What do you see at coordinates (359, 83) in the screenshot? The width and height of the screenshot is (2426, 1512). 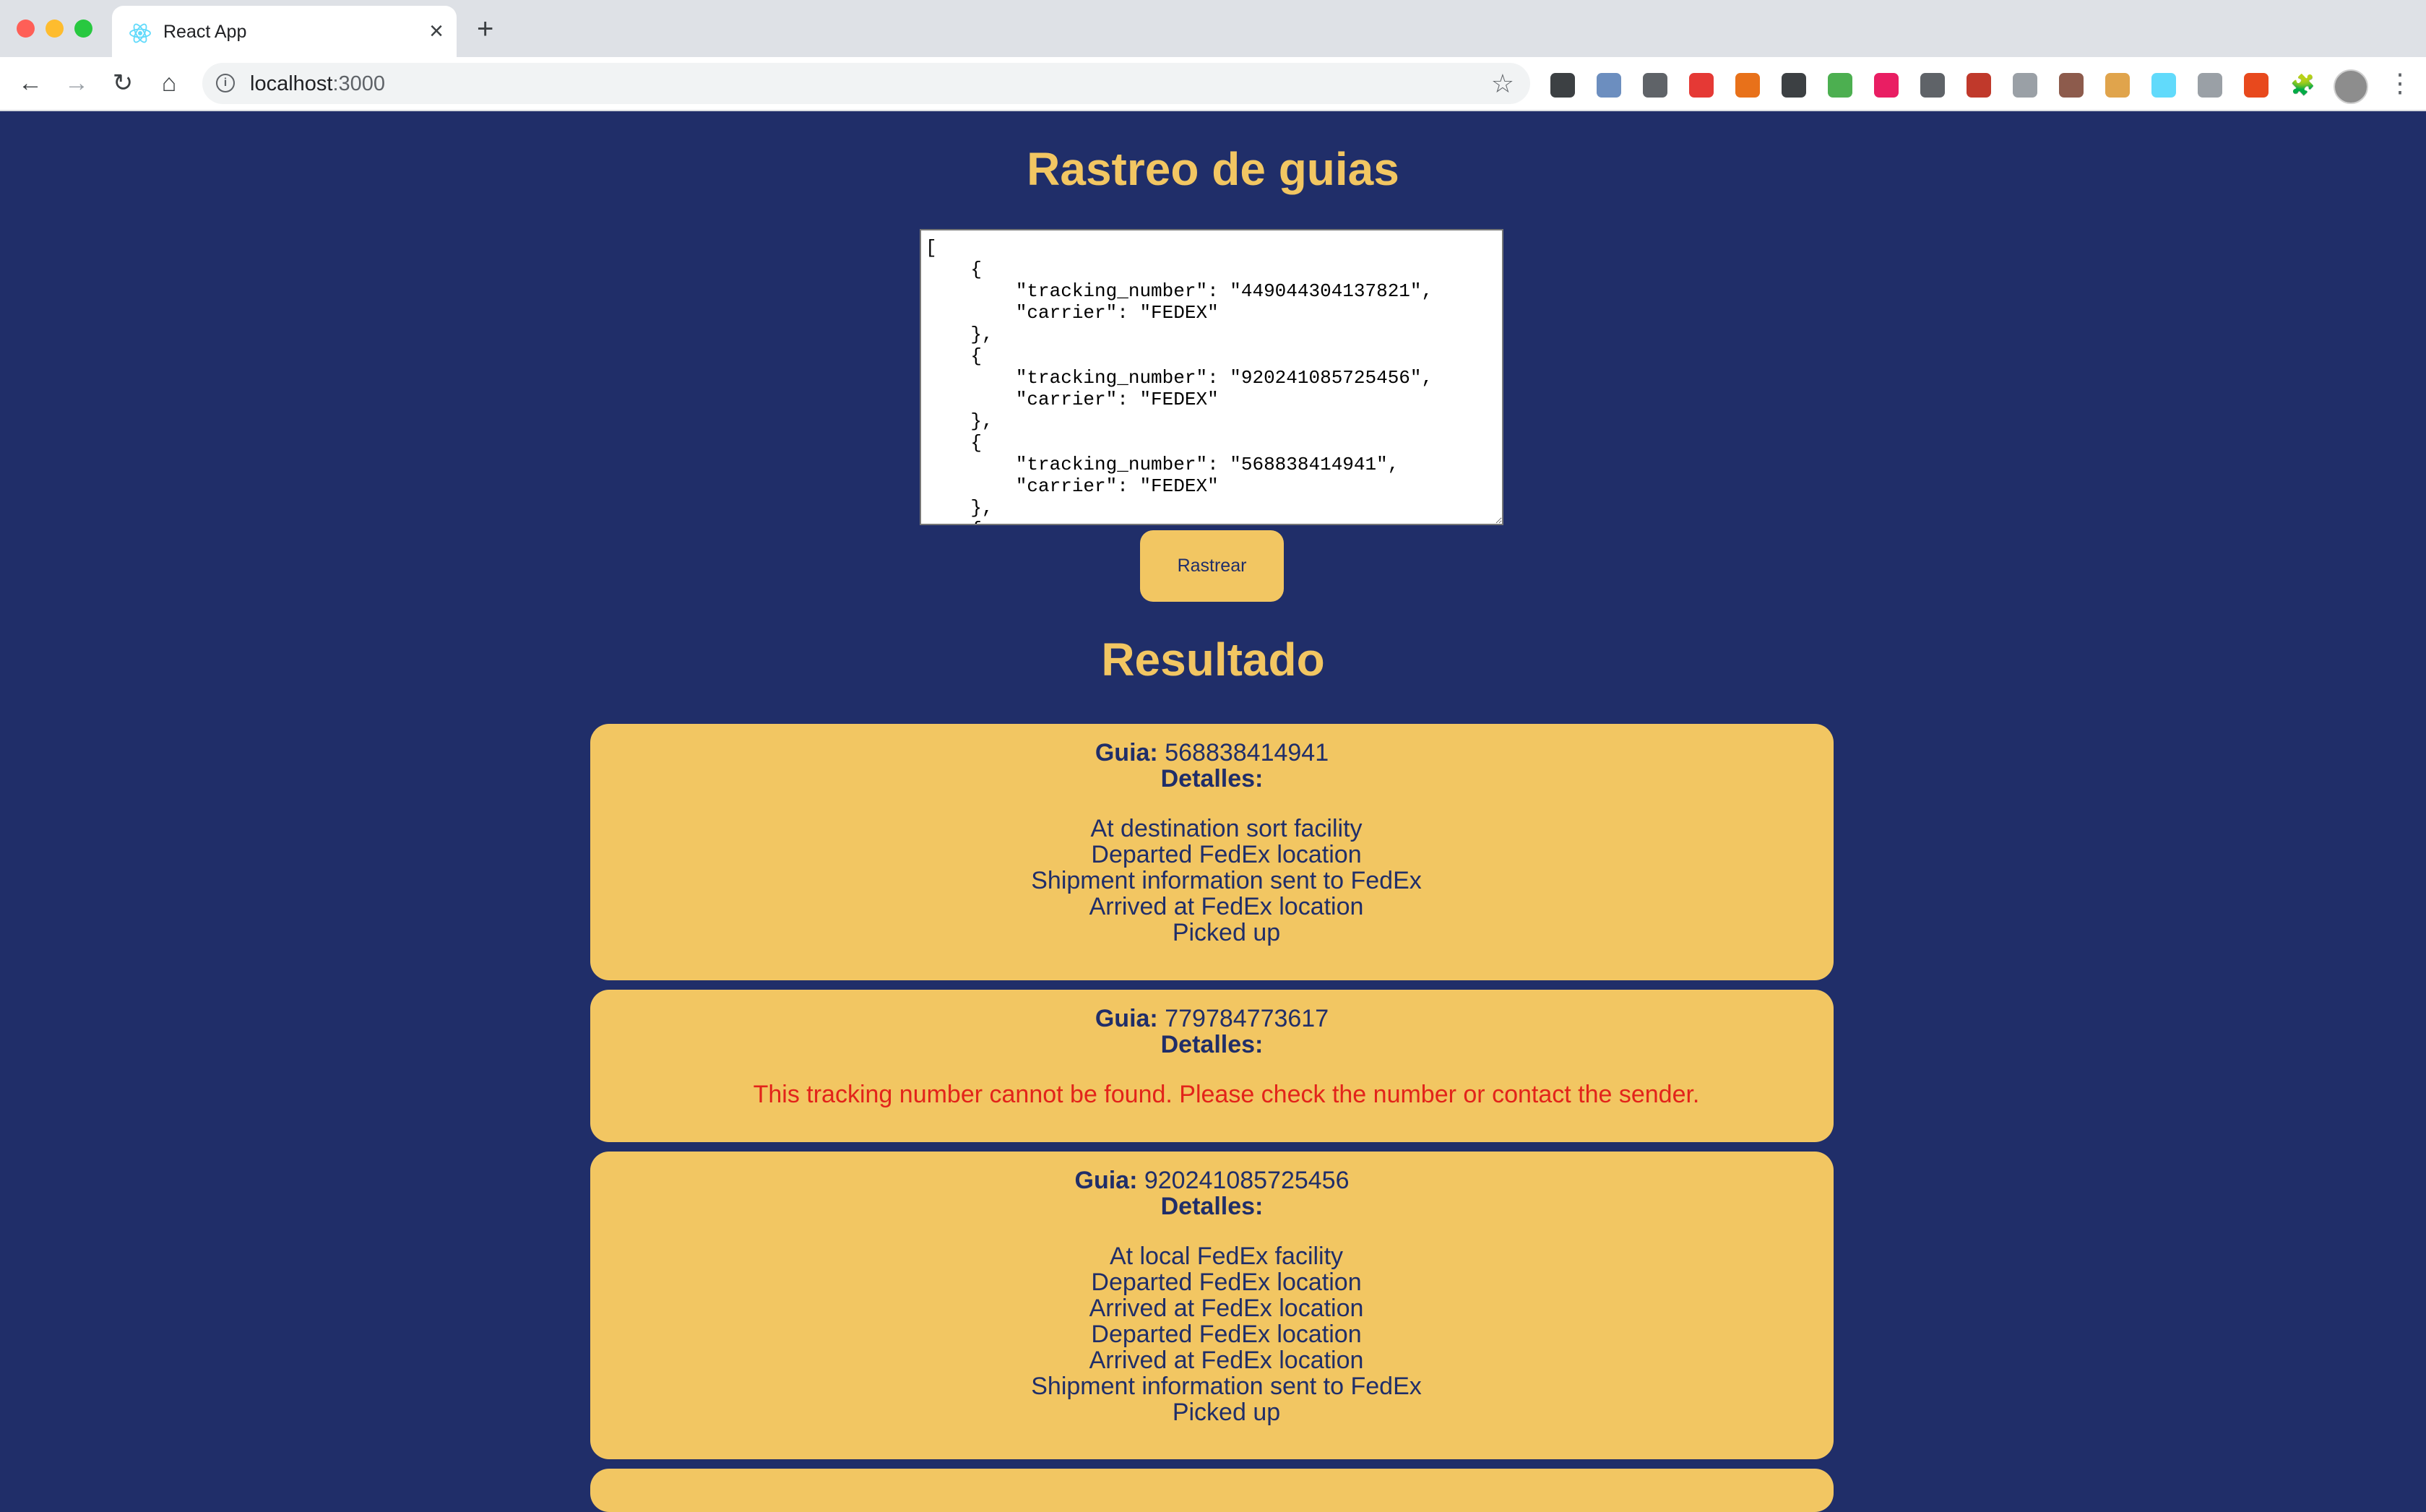 I see `url-port: :3000` at bounding box center [359, 83].